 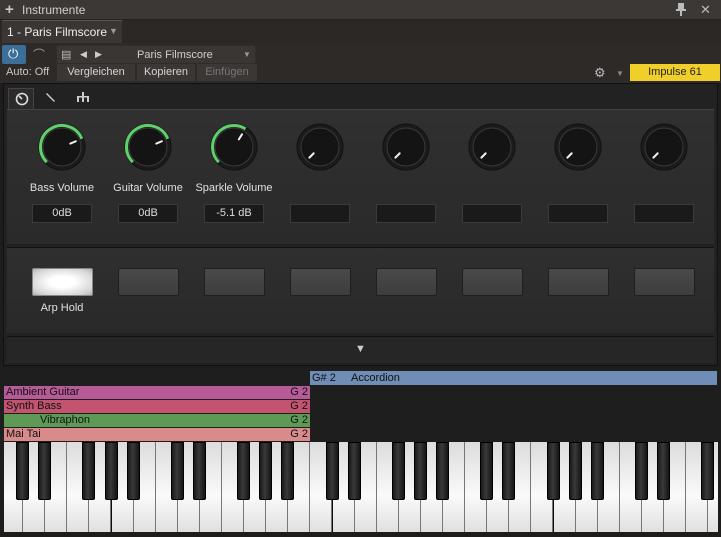 I want to click on preset-name: Paris Filmscore, so click(x=175, y=55).